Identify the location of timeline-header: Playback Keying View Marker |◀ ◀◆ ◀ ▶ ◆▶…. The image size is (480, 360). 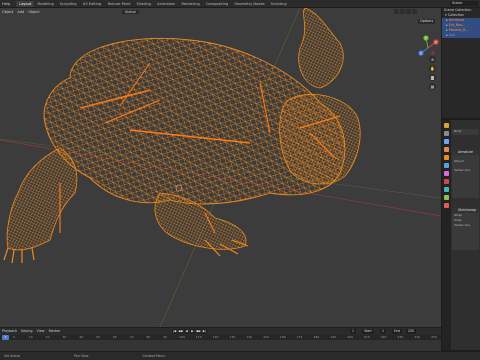
(220, 331).